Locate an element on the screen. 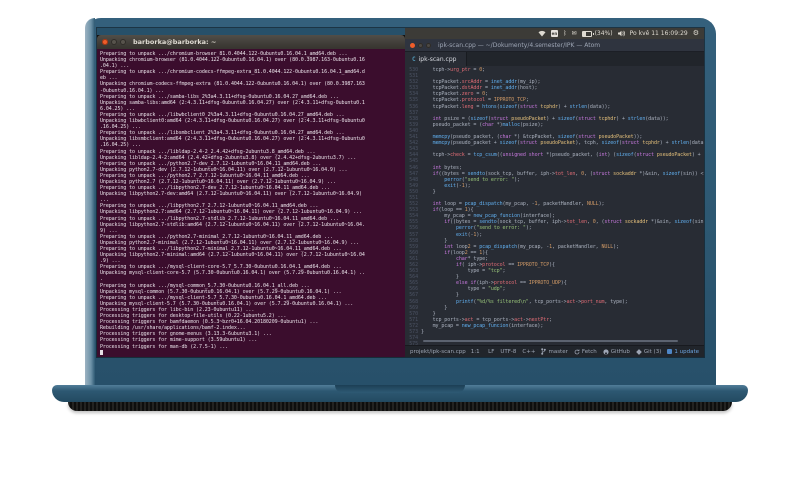 The image size is (800, 477). system-tray: en ᛒ ✉ (34%) Po kvě 11 16:09:29 ⚙ is located at coordinates (618, 33).